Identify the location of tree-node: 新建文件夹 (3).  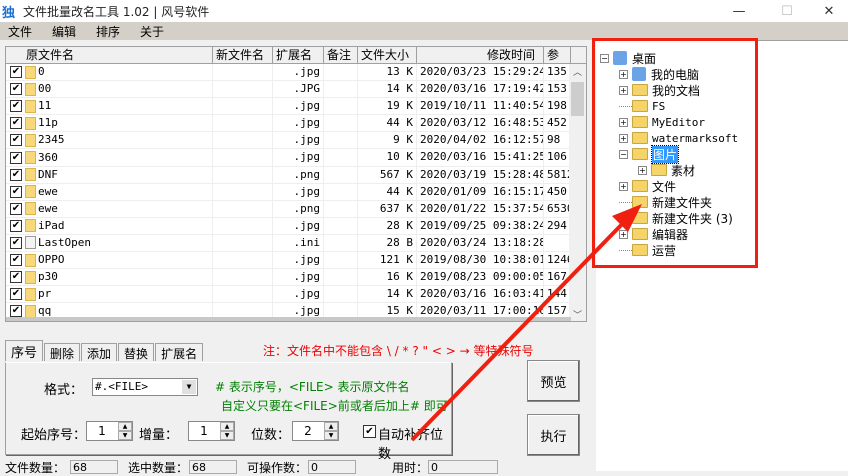
(676, 218).